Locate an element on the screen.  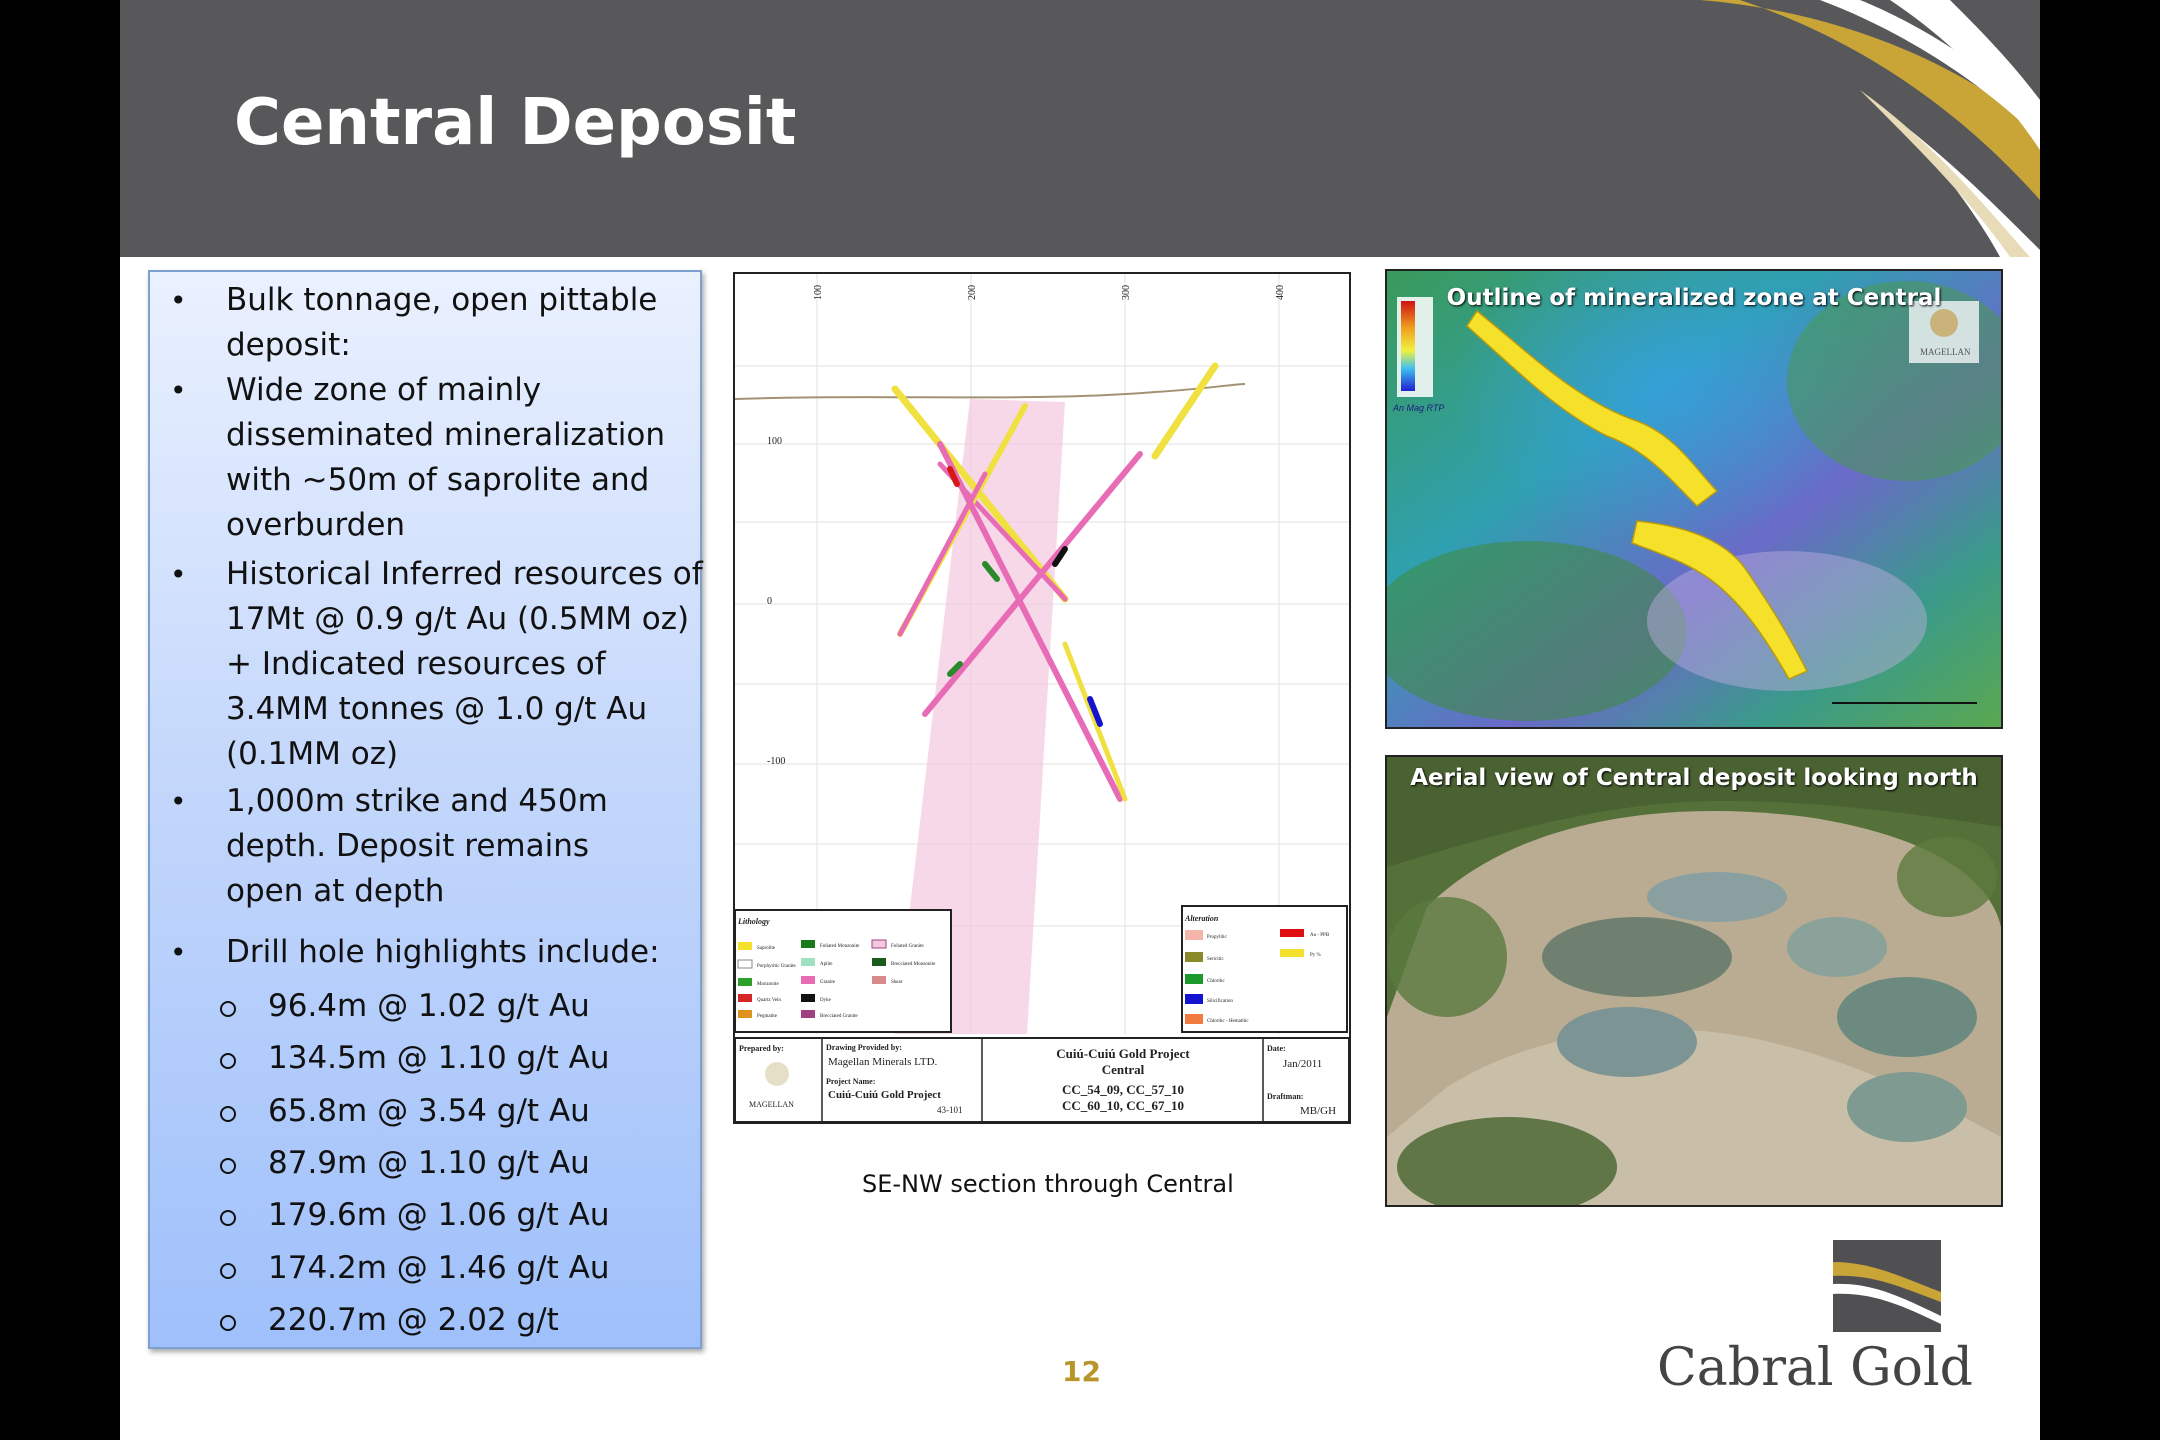
legend-item: Chloritic - Hematitic is located at coordinates (1228, 1021).